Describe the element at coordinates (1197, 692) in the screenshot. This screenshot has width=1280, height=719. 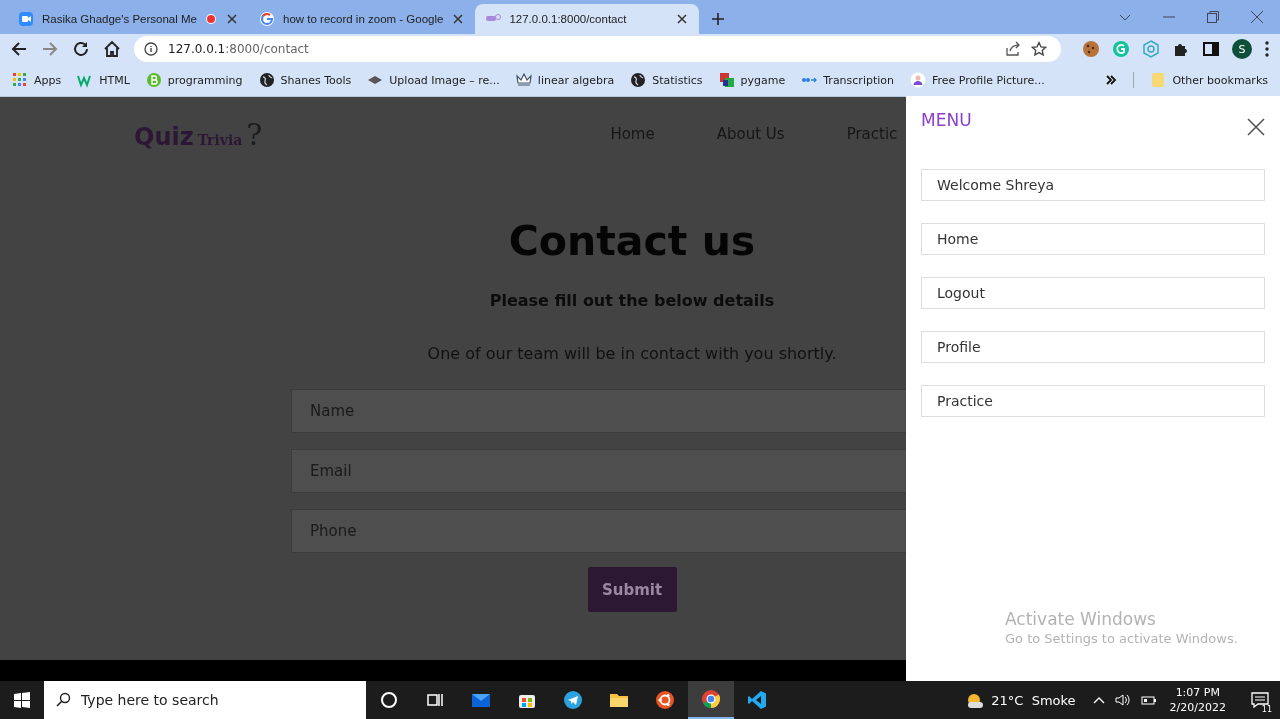
I see `clock-time: 1:07 PM` at that location.